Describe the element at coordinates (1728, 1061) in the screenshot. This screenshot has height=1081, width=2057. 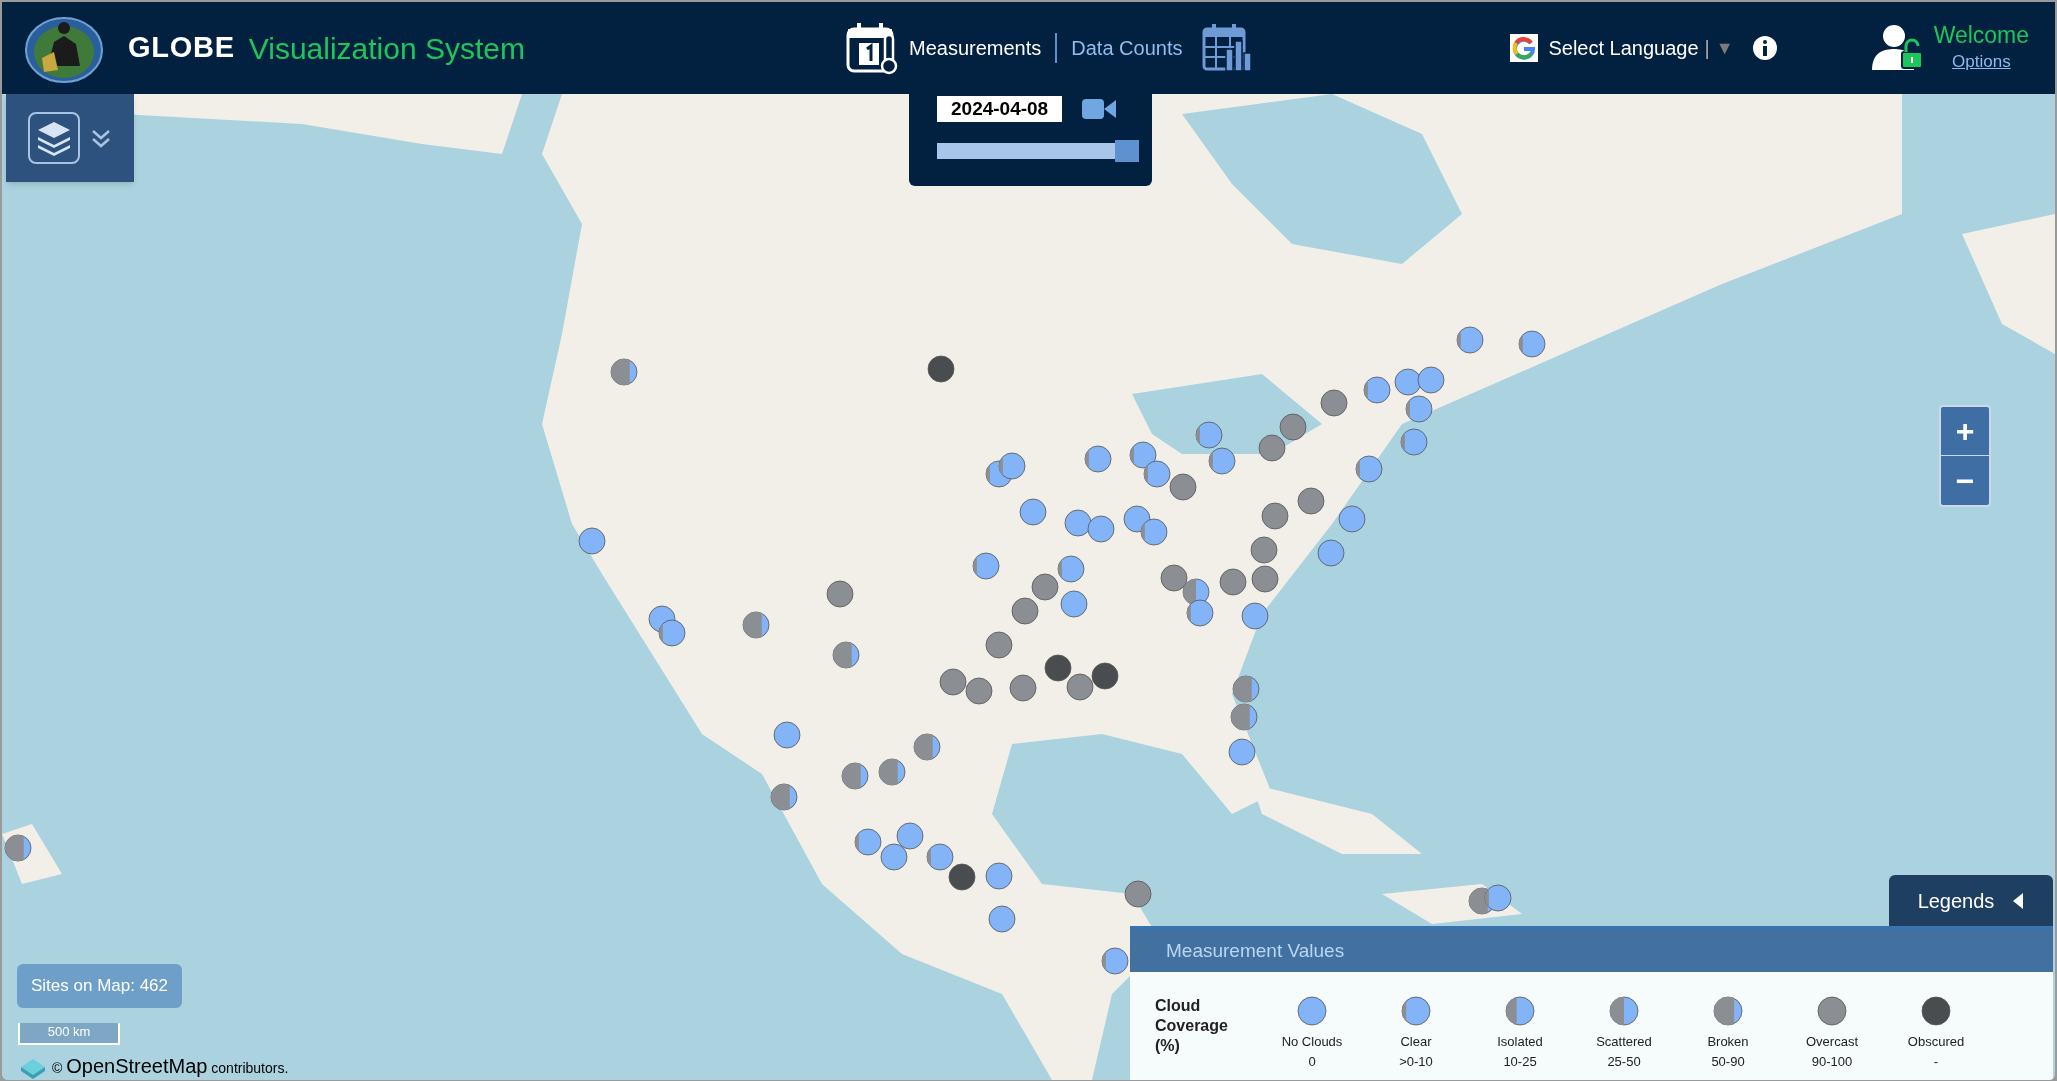
I see `legend-range: 50-90` at that location.